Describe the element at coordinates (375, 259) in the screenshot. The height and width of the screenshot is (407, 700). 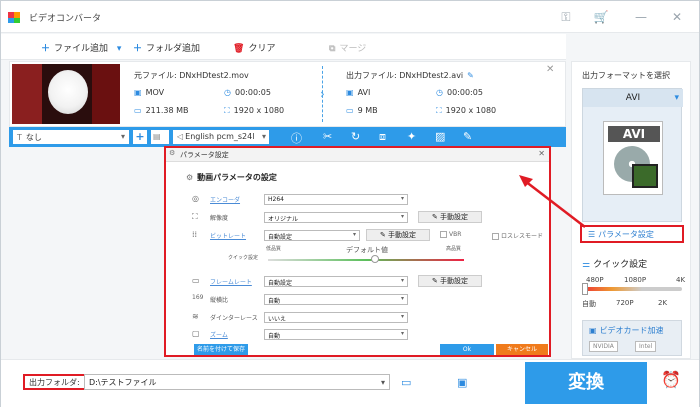
I see `bitrate-slider-handle` at that location.